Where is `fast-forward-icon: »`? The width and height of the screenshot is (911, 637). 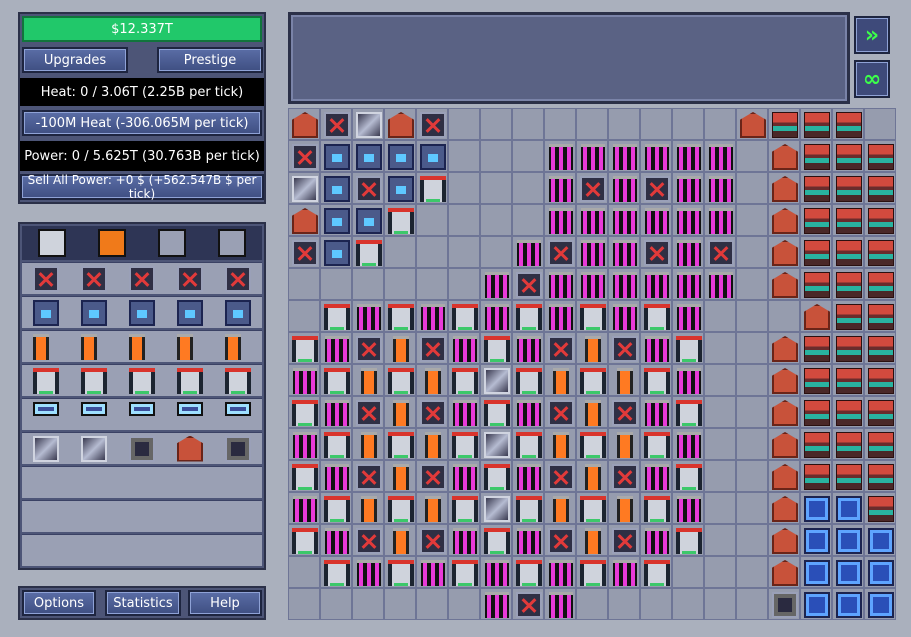 fast-forward-icon: » is located at coordinates (872, 35).